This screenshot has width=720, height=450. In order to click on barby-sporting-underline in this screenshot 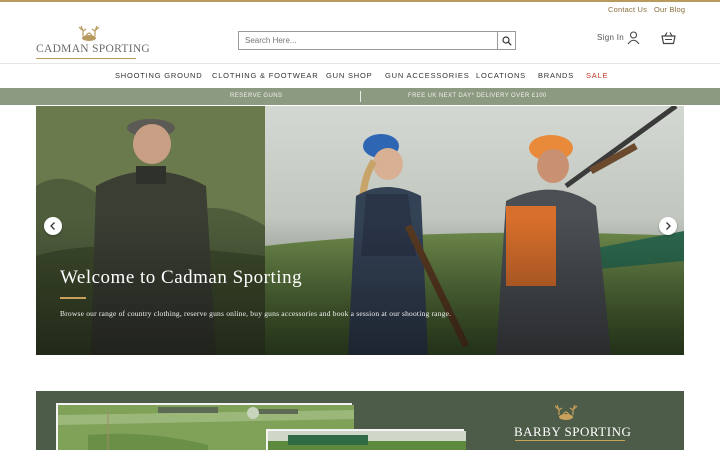, I will do `click(570, 440)`.